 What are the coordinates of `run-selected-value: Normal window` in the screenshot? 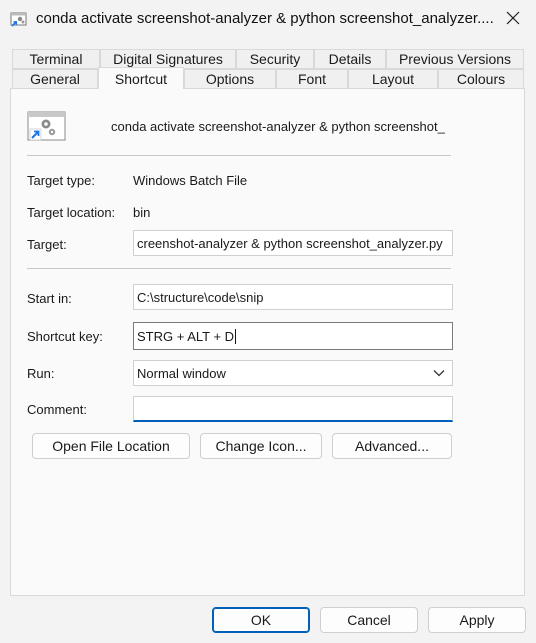 It's located at (181, 373).